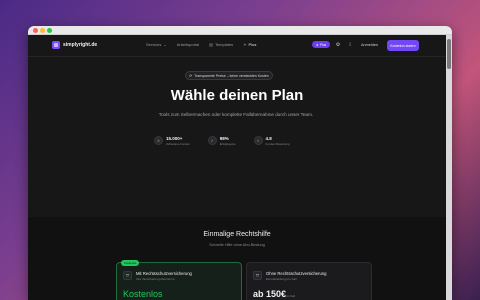 This screenshot has height=300, width=480. What do you see at coordinates (212, 140) in the screenshot?
I see `check-icon: ✓` at bounding box center [212, 140].